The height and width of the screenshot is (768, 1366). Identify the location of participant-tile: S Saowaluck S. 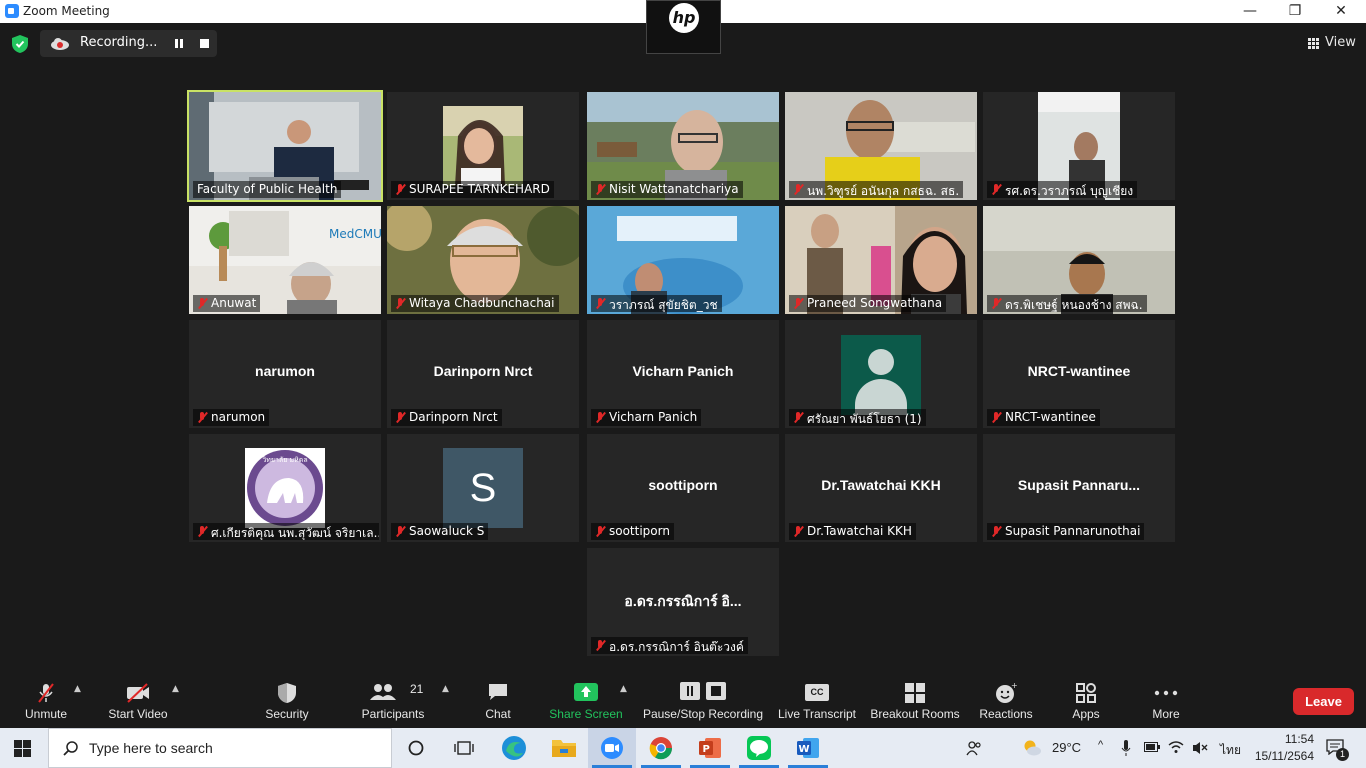
(483, 488).